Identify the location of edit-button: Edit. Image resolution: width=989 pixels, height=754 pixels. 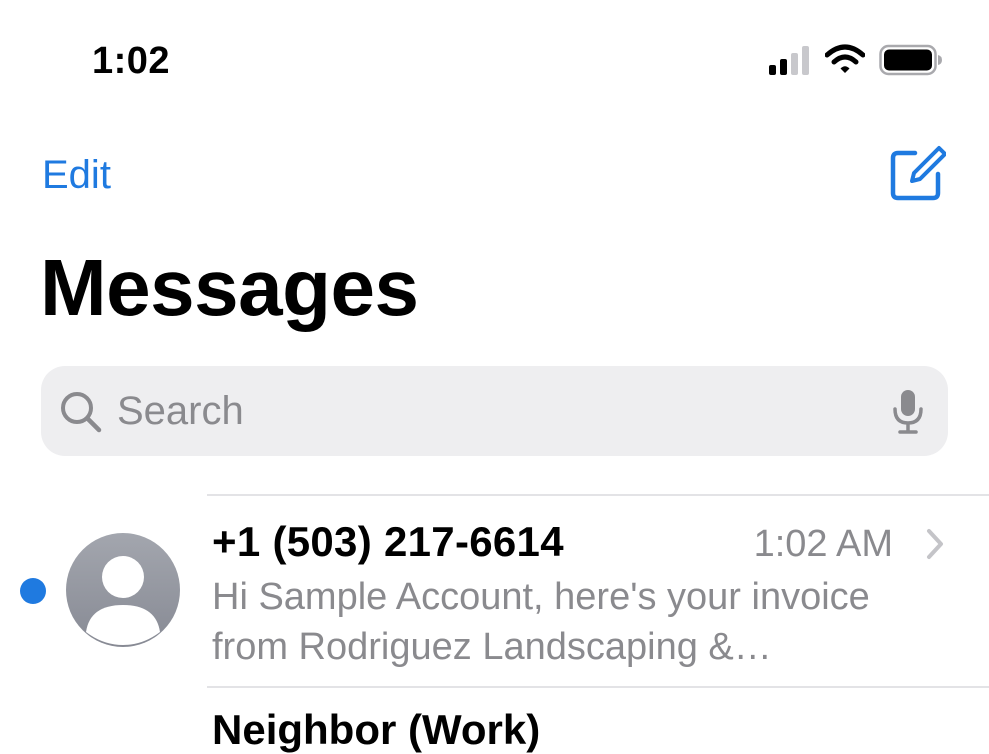
(76, 175).